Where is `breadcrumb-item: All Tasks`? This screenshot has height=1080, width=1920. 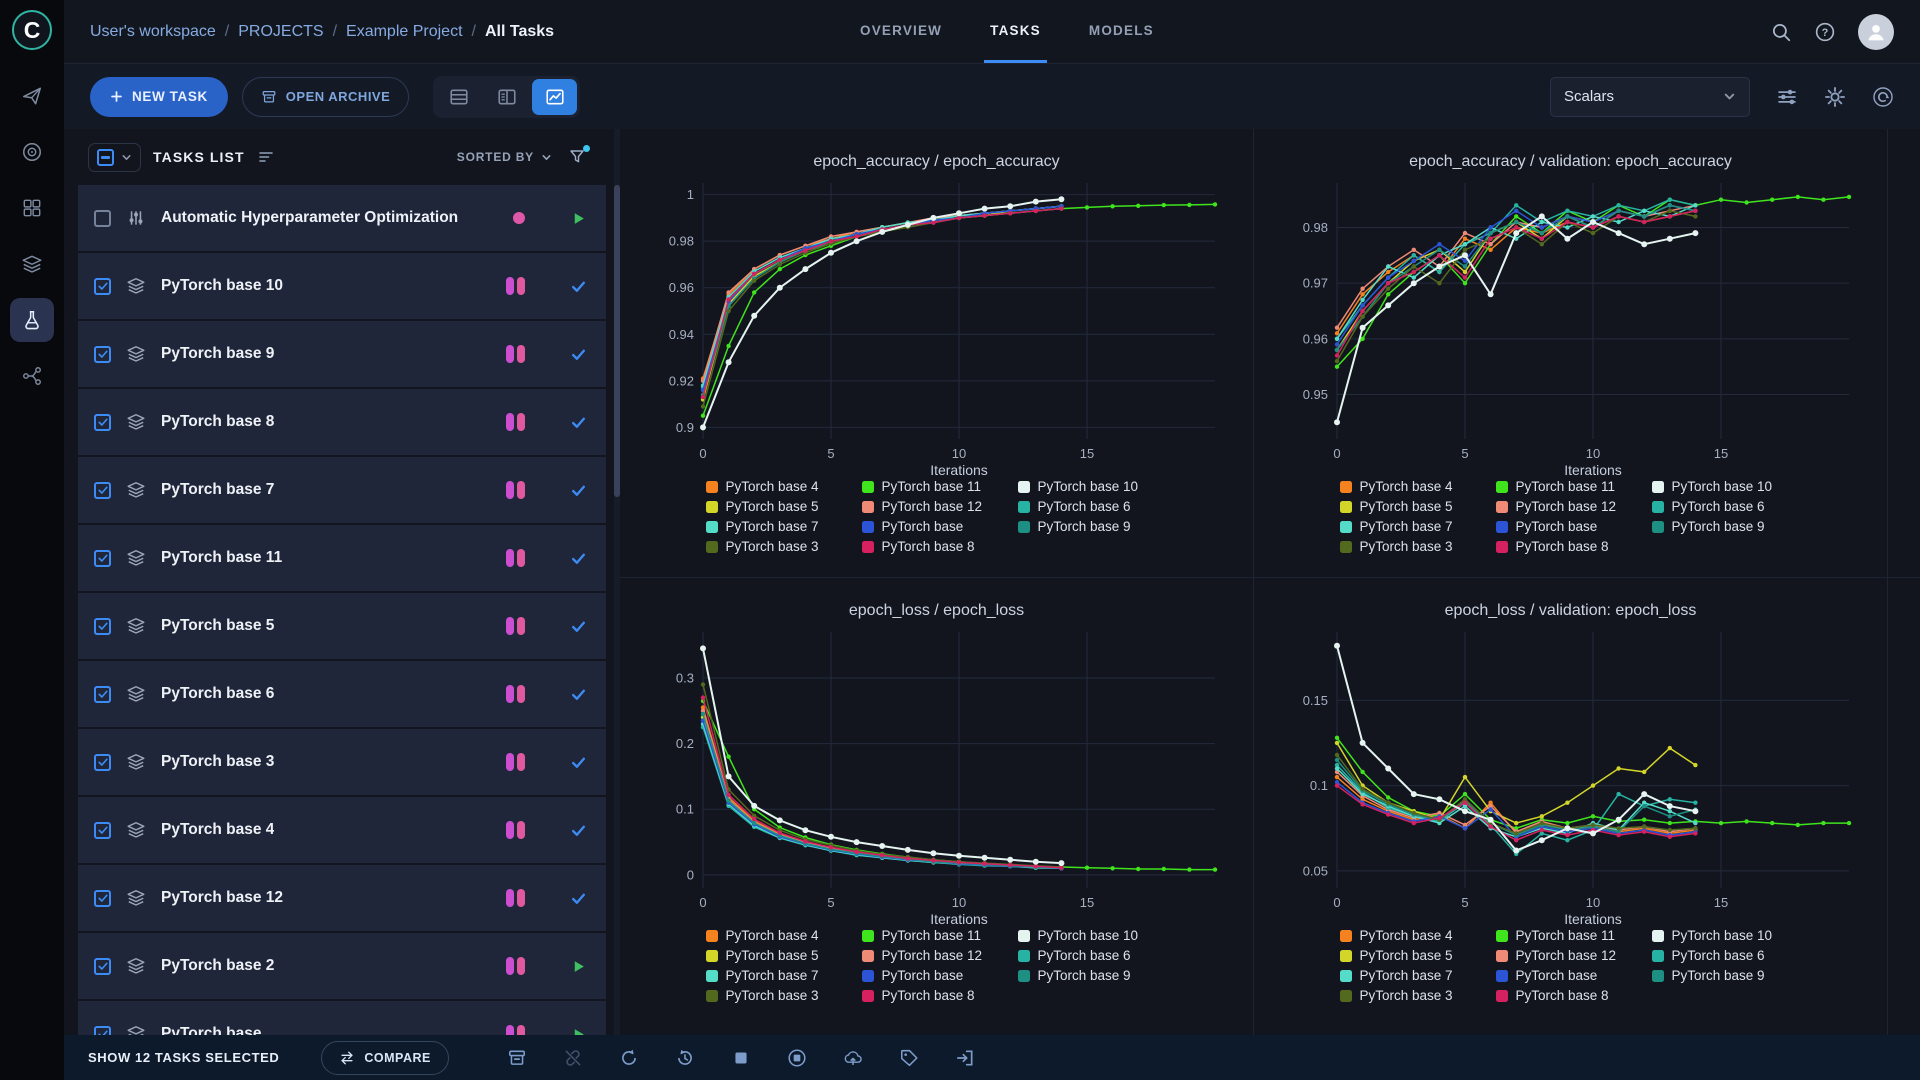
breadcrumb-item: All Tasks is located at coordinates (519, 32).